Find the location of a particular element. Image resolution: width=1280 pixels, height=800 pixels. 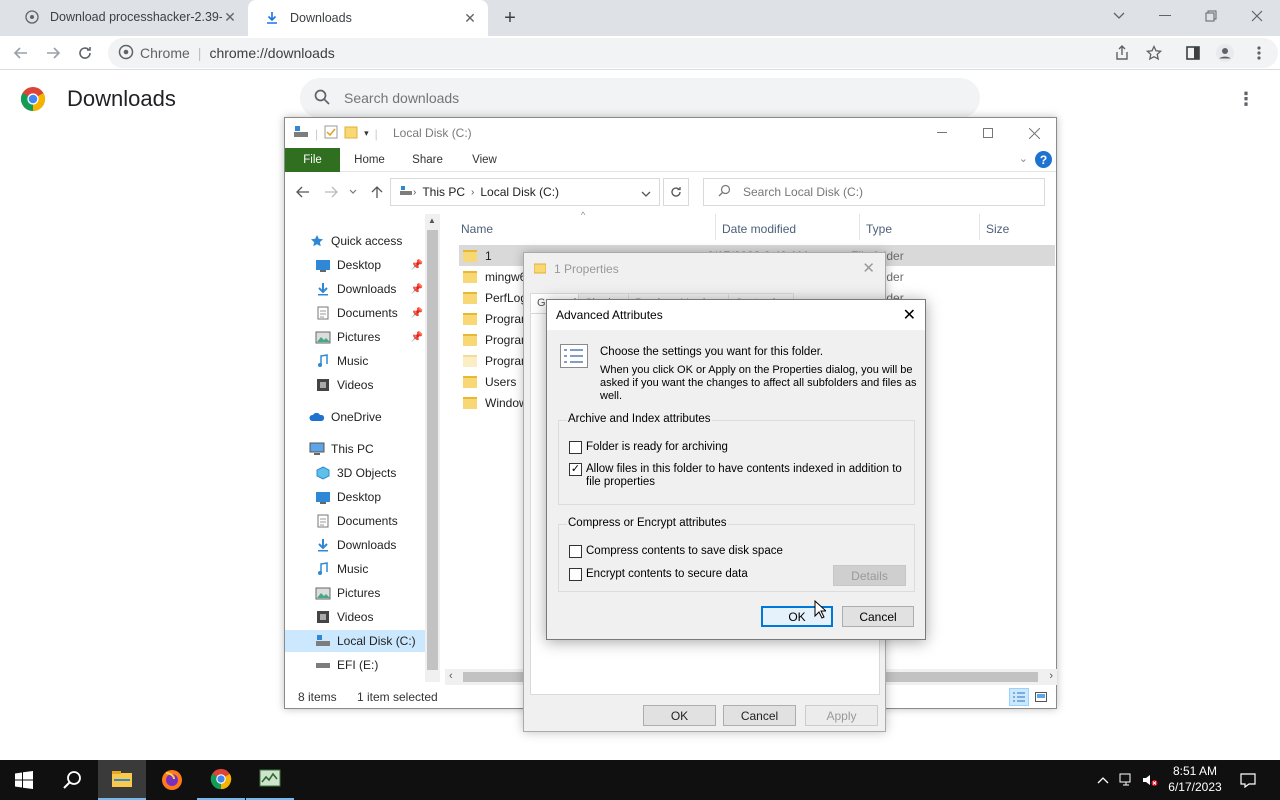

address-bar: Chrome | chrome://downloads is located at coordinates (693, 53).